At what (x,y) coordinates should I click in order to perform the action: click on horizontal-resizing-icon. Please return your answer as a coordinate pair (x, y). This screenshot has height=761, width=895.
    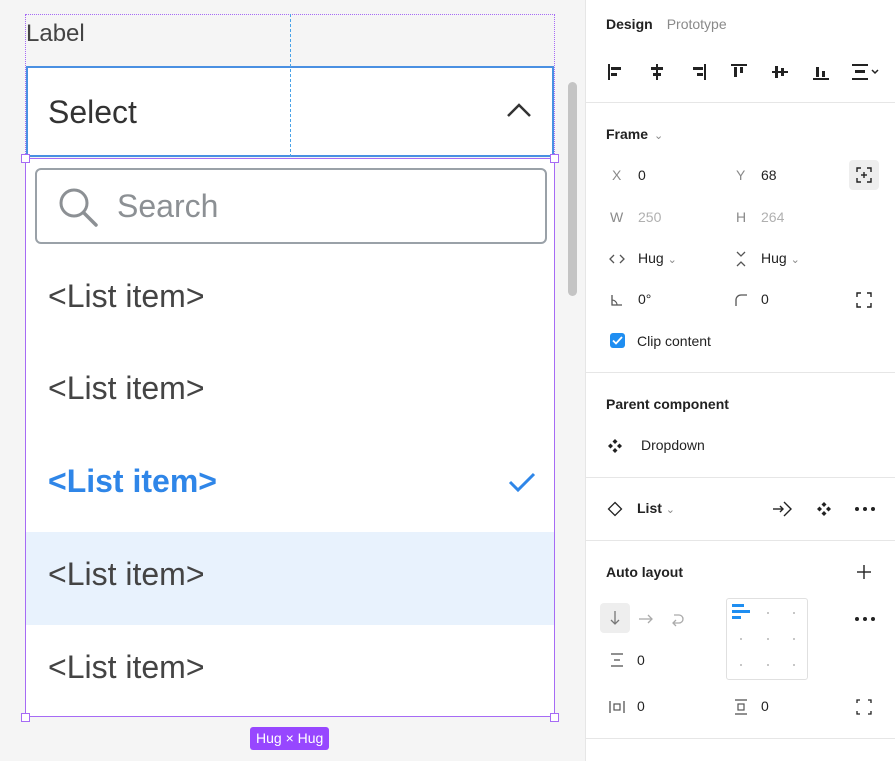
    Looking at the image, I should click on (617, 259).